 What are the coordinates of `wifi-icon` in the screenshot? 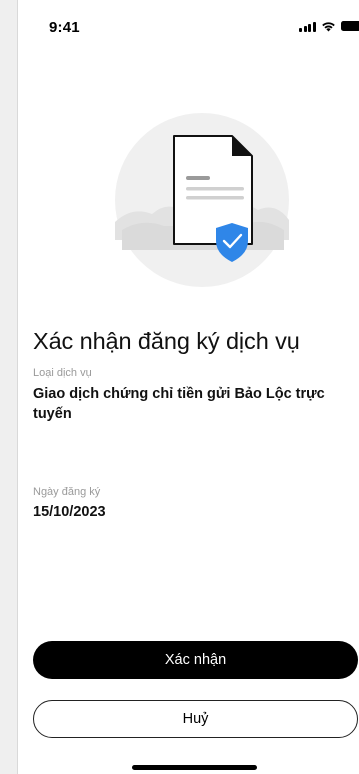 It's located at (328, 26).